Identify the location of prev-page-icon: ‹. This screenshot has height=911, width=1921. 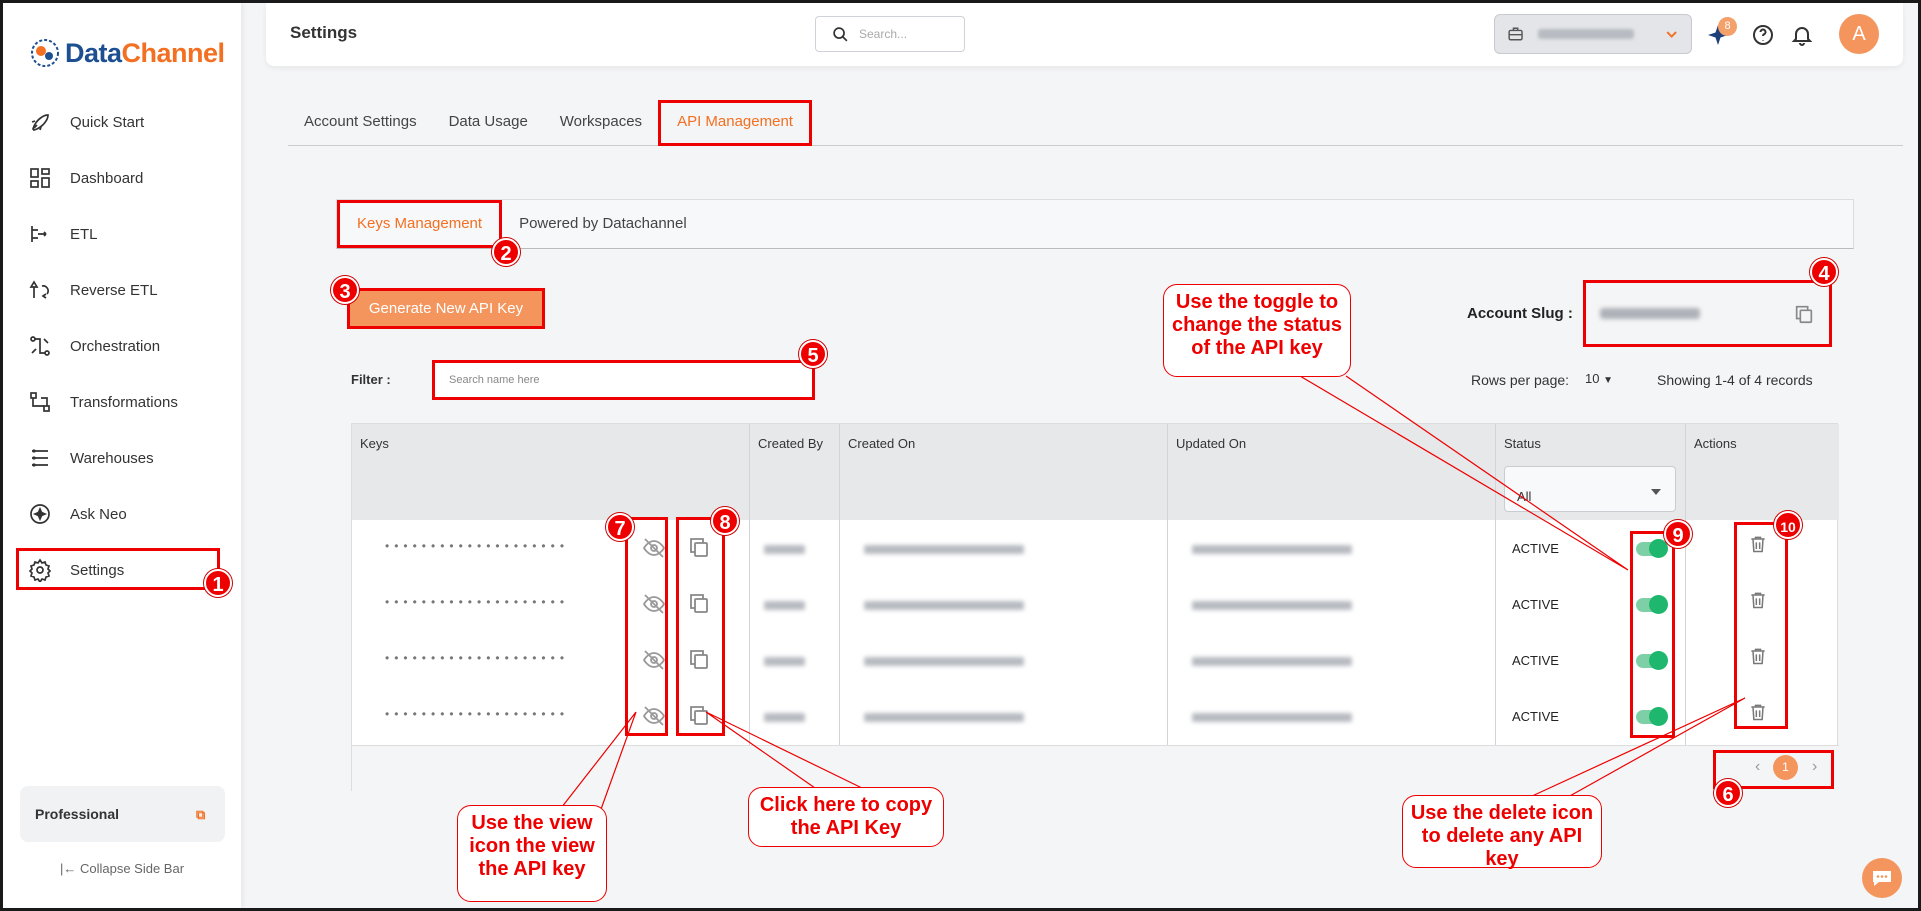
(1757, 767).